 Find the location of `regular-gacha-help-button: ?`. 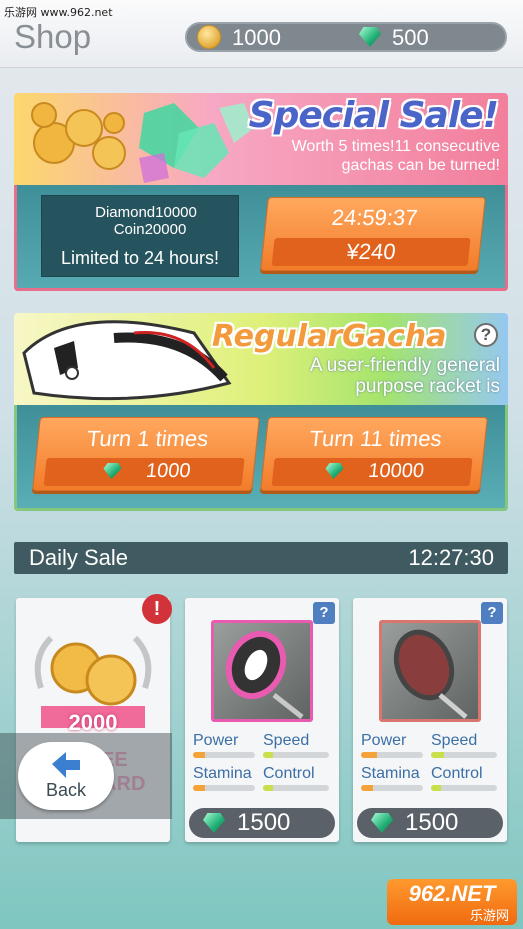

regular-gacha-help-button: ? is located at coordinates (486, 335).